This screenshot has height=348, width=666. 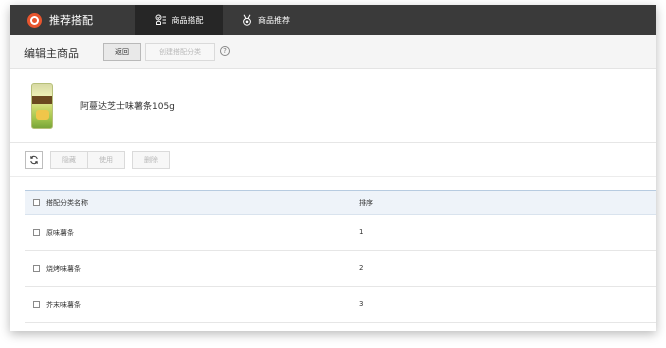 I want to click on column-header-name: 搭配分类名称, so click(x=67, y=203).